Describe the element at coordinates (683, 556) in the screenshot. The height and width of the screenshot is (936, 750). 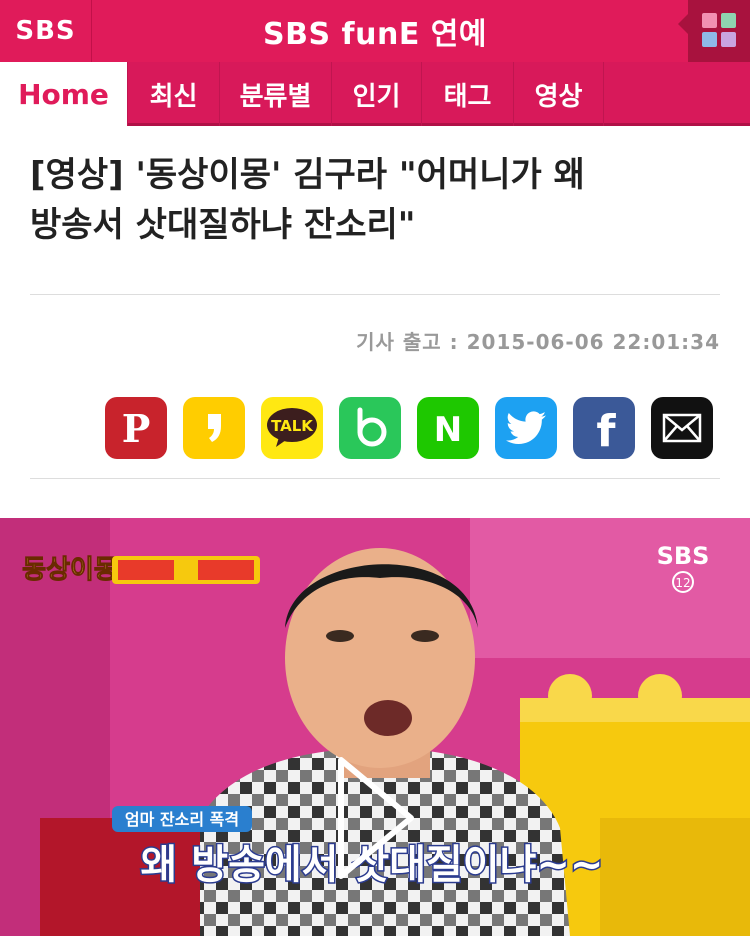
I see `channel-logo: SBS` at that location.